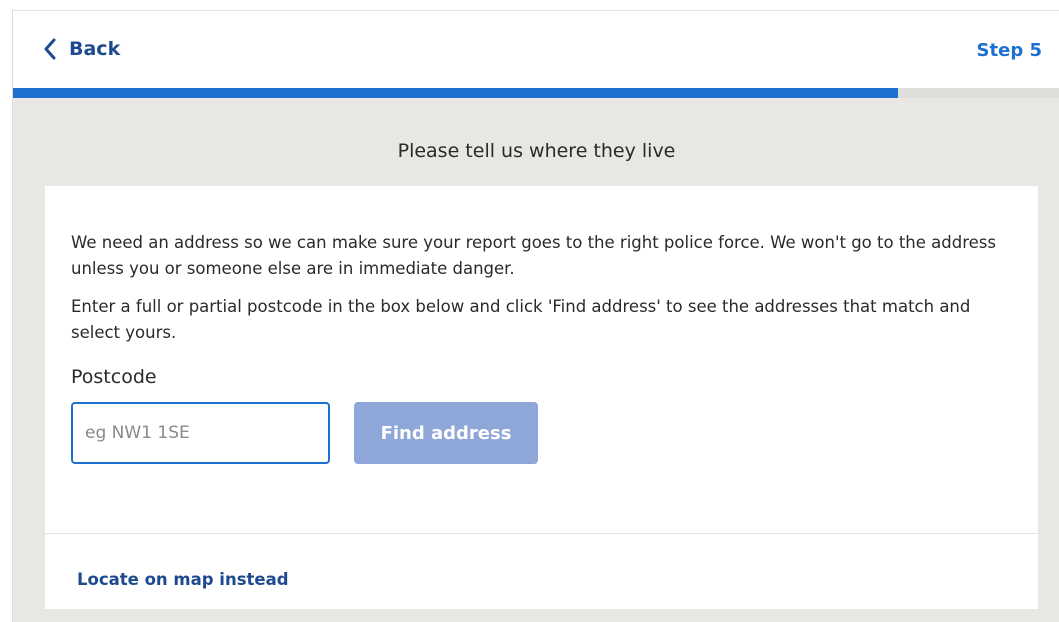 The width and height of the screenshot is (1059, 622). What do you see at coordinates (446, 433) in the screenshot?
I see `find-address-button: Find address` at bounding box center [446, 433].